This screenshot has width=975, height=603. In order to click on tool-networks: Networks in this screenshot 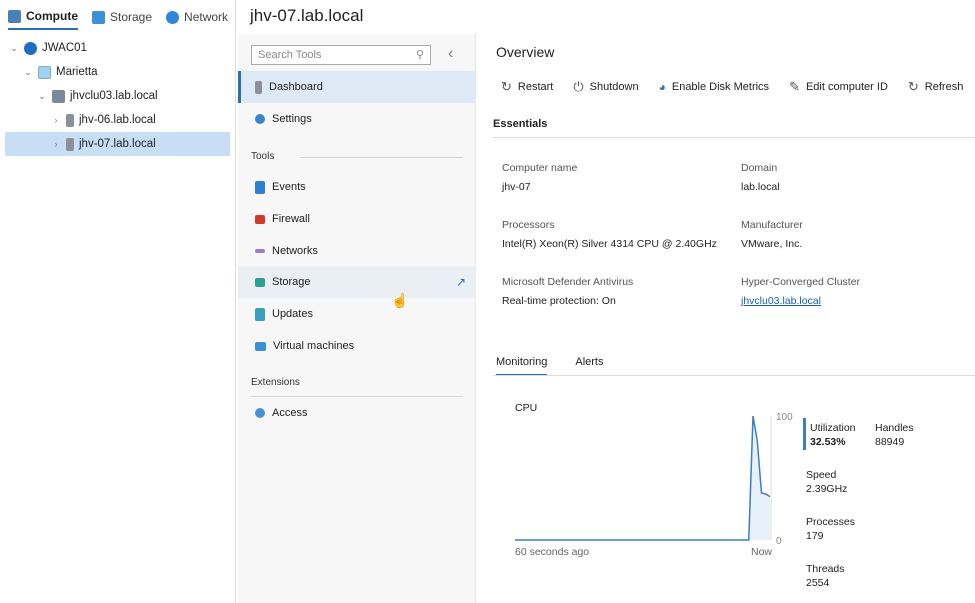, I will do `click(357, 251)`.